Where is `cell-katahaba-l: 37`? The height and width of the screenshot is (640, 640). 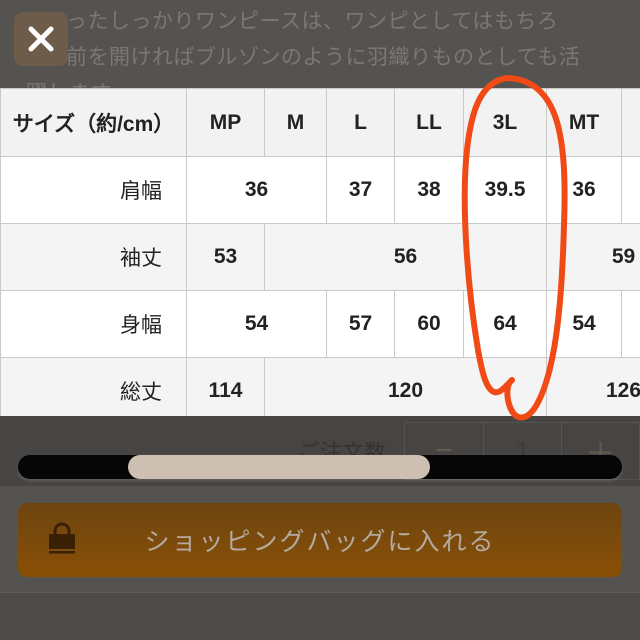
cell-katahaba-l: 37 is located at coordinates (360, 190).